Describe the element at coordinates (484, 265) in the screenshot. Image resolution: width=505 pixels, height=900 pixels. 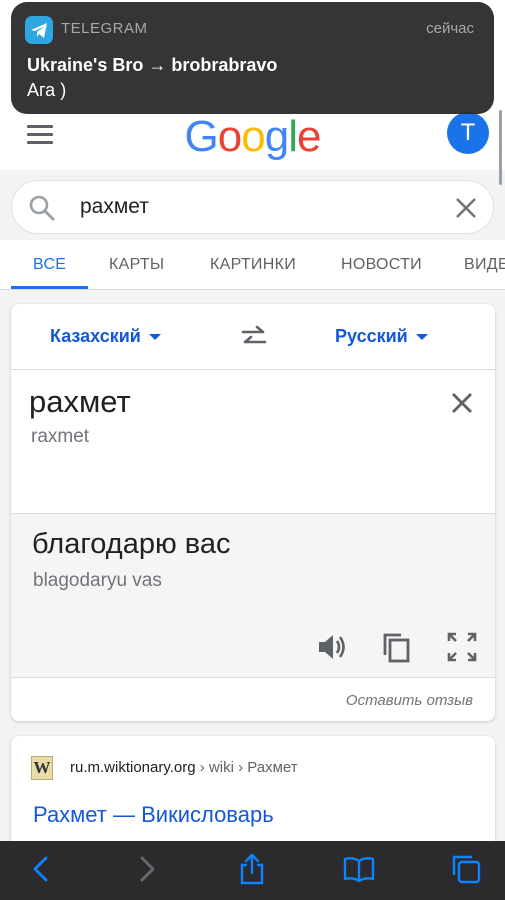
I see `tab-video: ВИДЕО` at that location.